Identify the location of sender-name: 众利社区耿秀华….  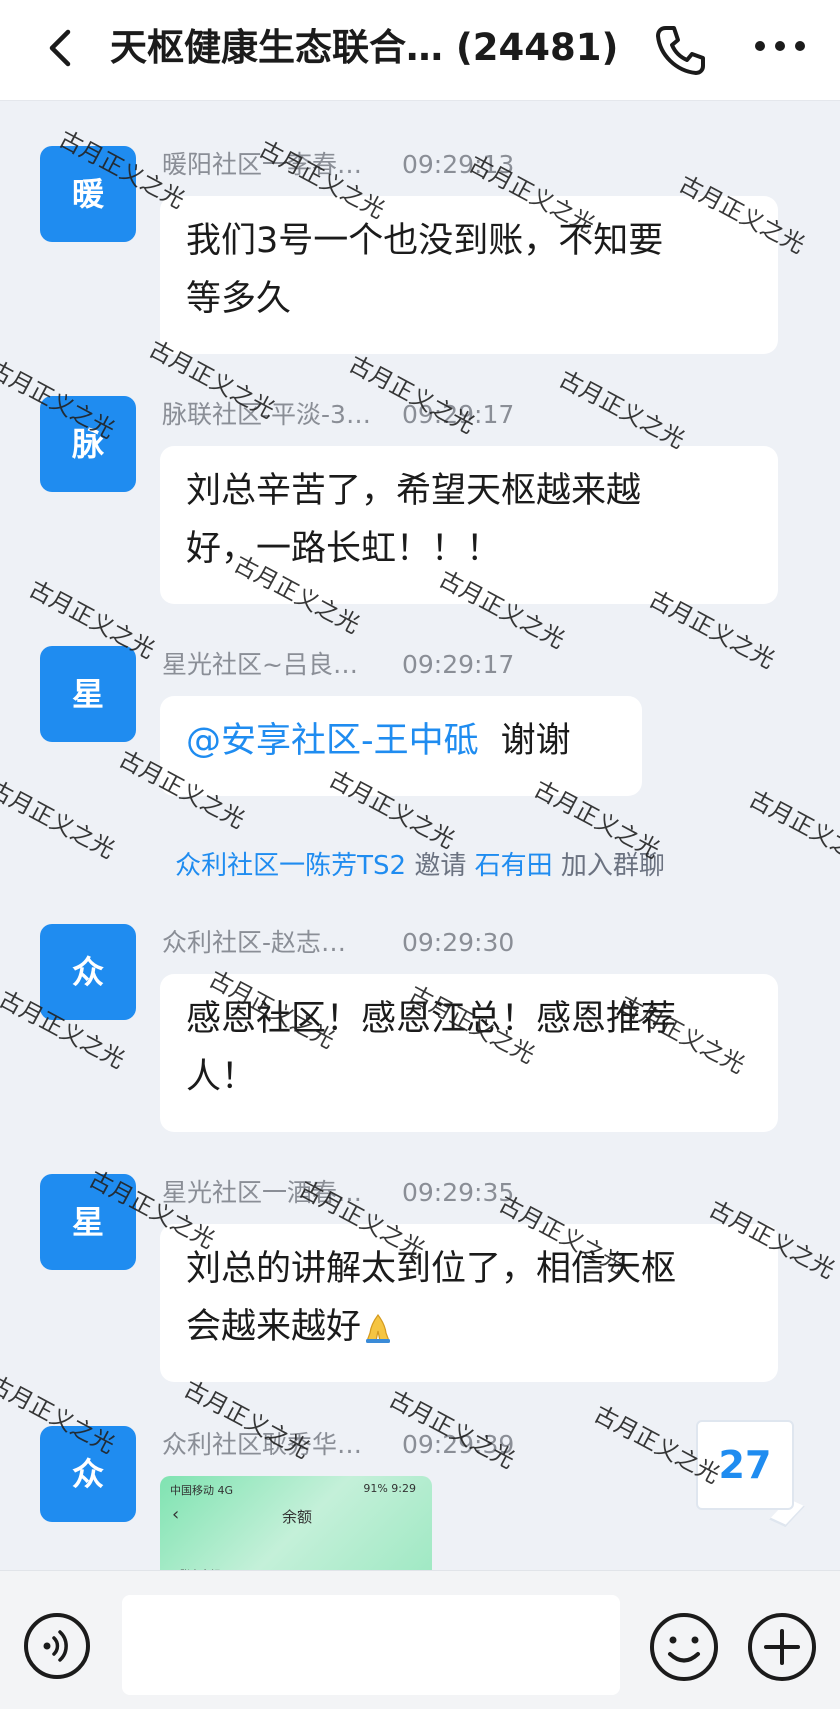
(262, 1444).